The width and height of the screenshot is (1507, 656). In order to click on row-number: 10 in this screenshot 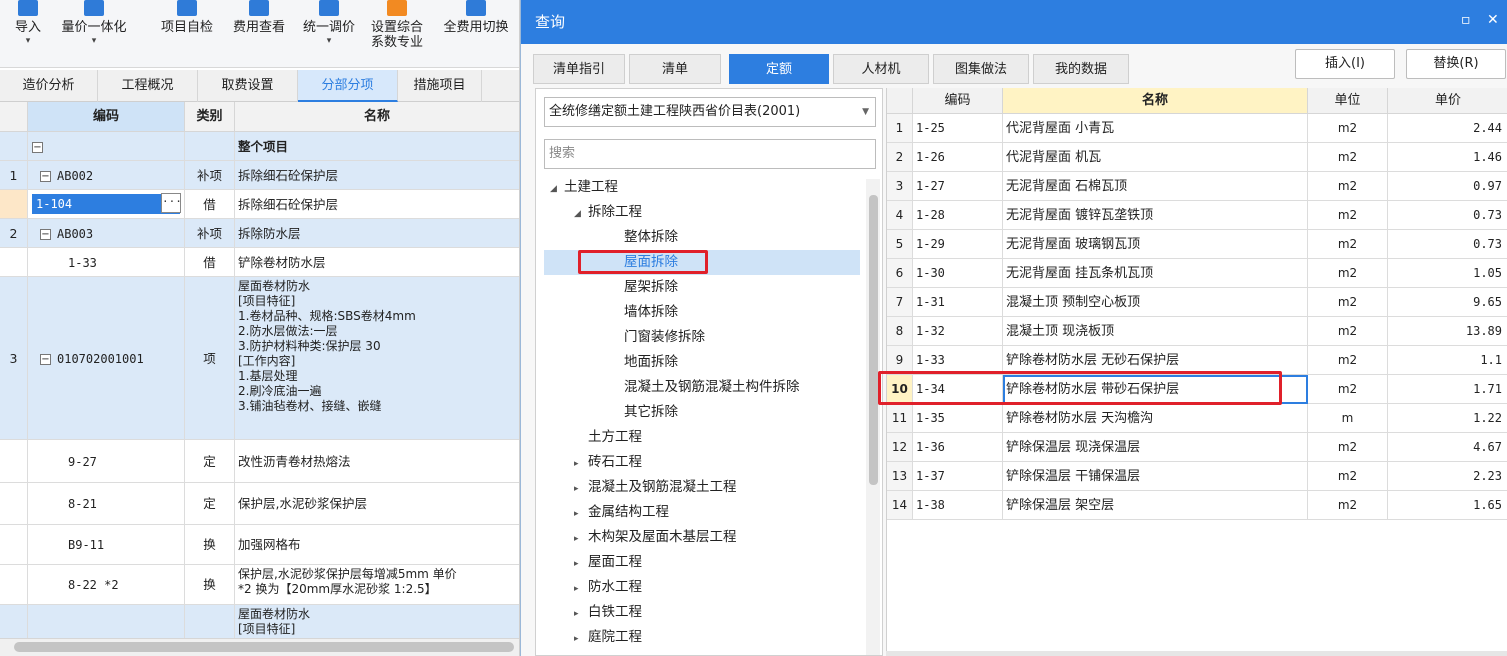, I will do `click(900, 389)`.